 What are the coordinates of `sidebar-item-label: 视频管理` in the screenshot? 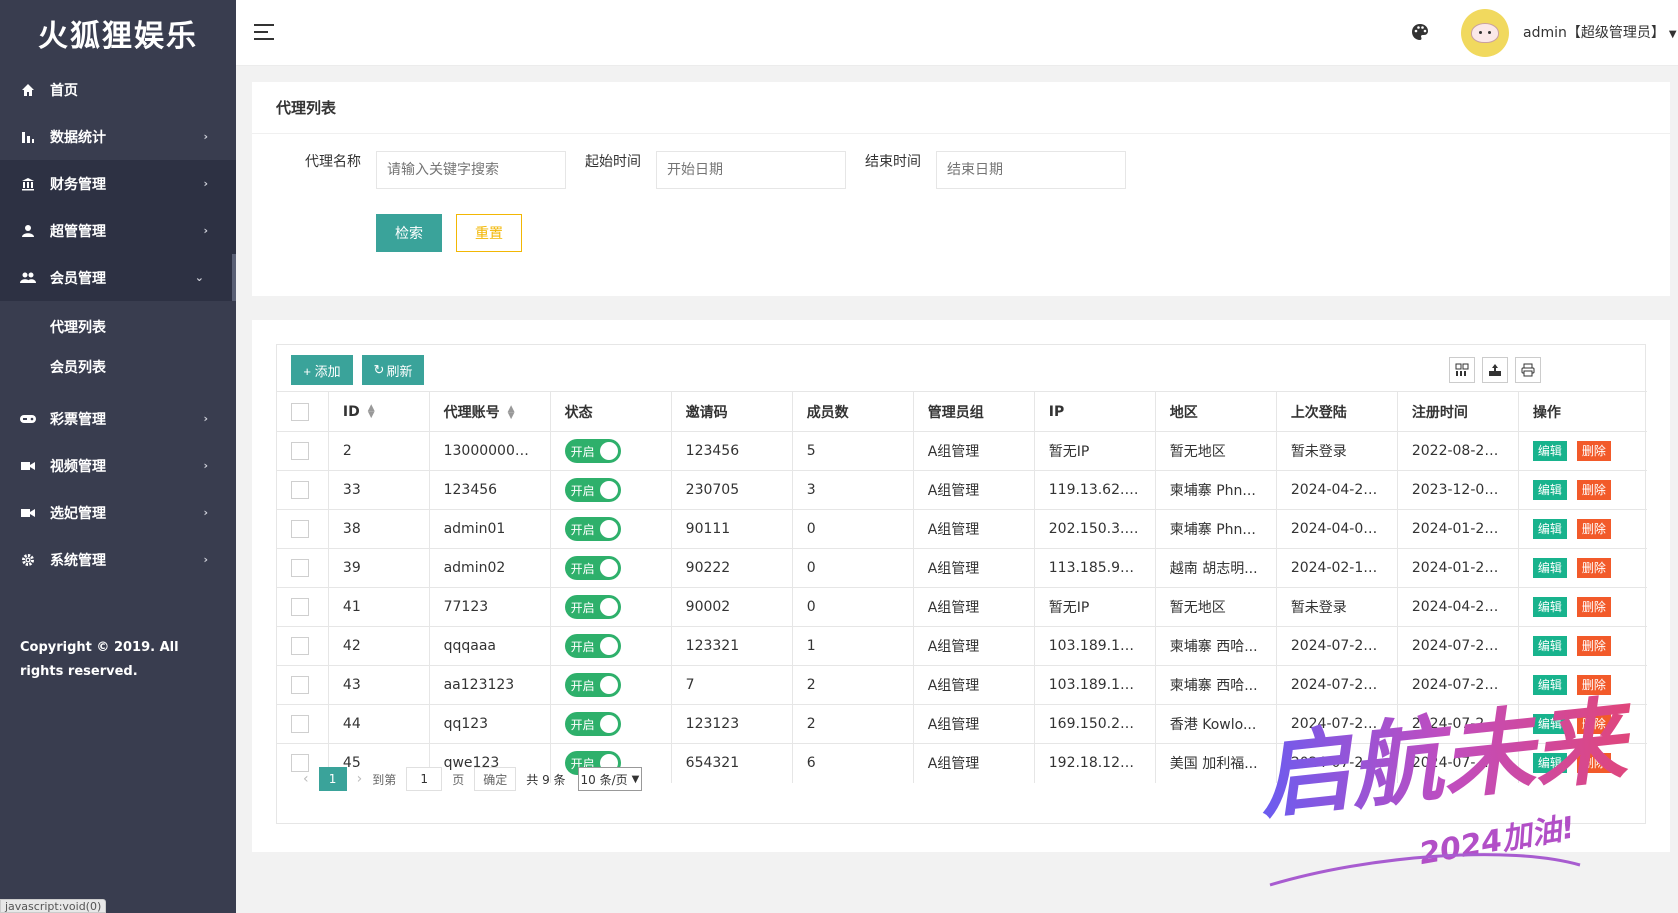 It's located at (78, 466).